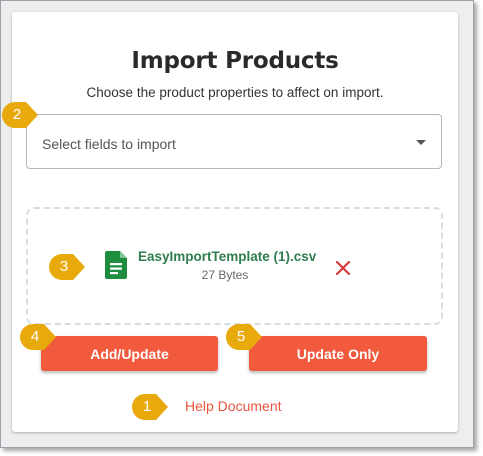 This screenshot has height=456, width=483. I want to click on callout-badge-3: 3, so click(67, 267).